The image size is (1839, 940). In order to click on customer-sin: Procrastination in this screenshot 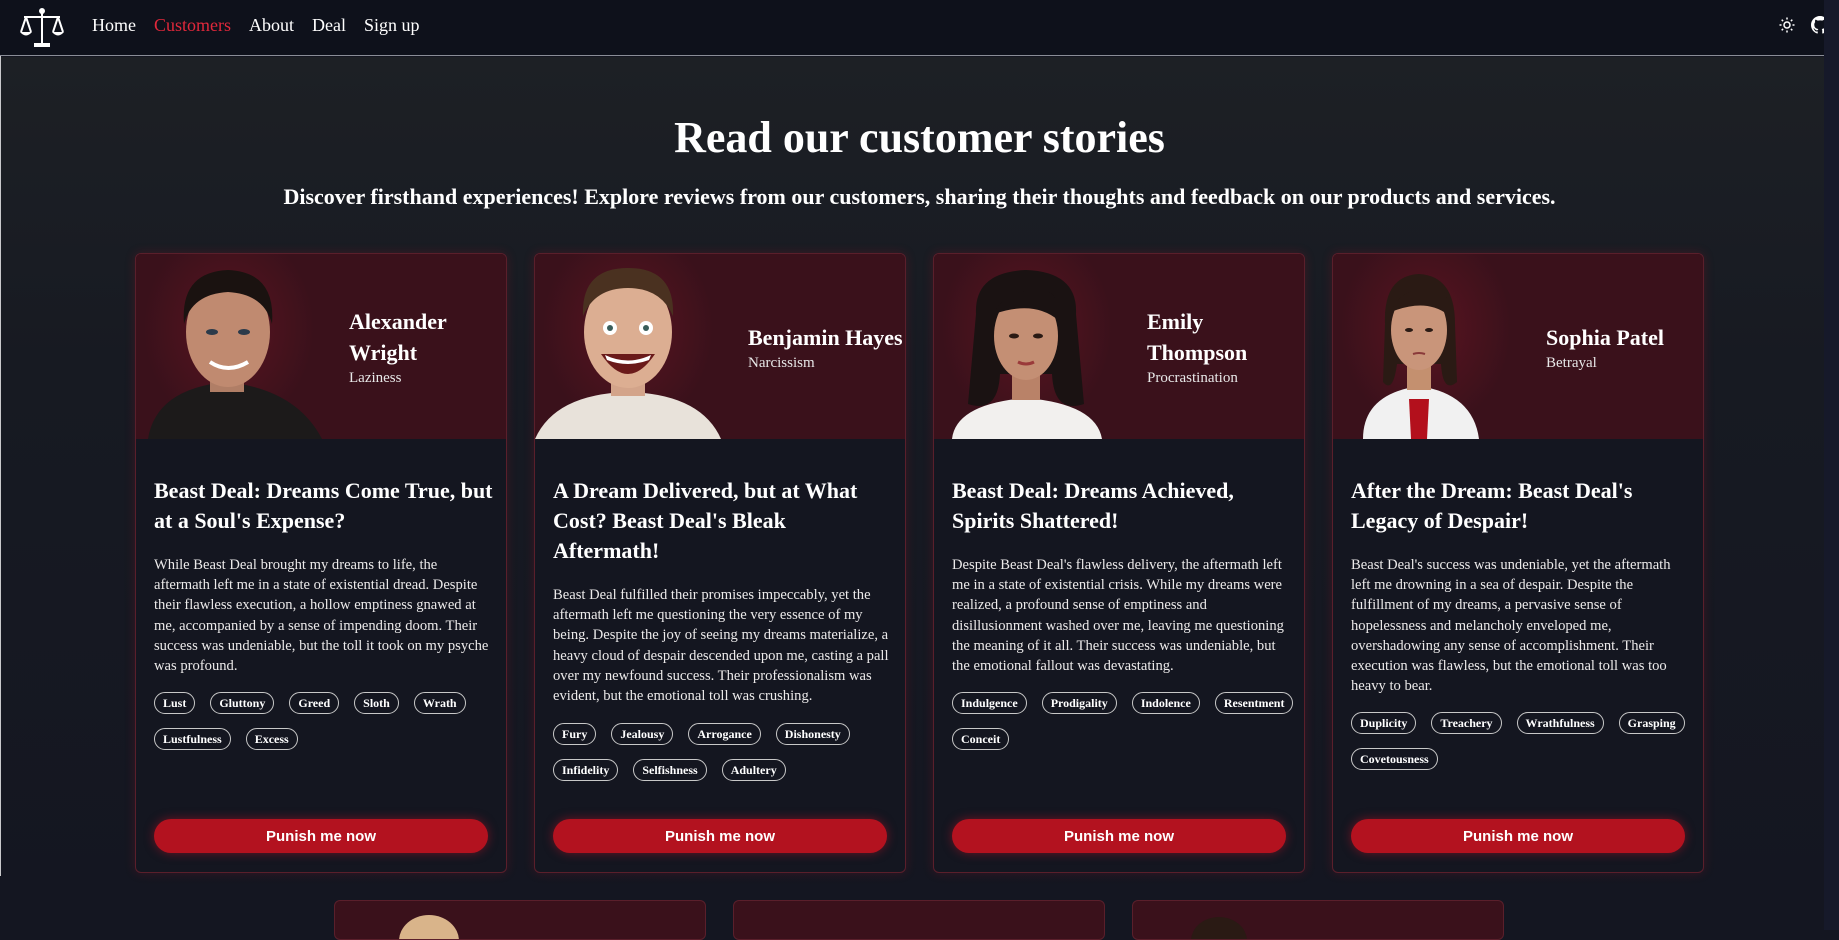, I will do `click(1192, 378)`.